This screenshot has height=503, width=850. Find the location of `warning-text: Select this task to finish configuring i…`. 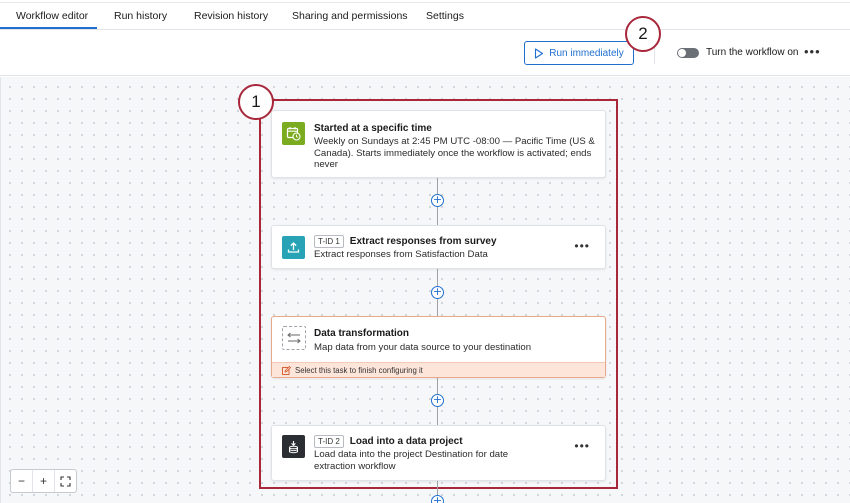

warning-text: Select this task to finish configuring i… is located at coordinates (359, 370).